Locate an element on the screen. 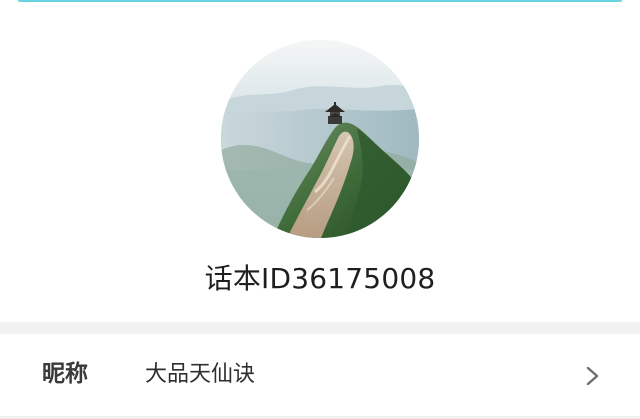 The image size is (640, 419). avatar-image is located at coordinates (320, 139).